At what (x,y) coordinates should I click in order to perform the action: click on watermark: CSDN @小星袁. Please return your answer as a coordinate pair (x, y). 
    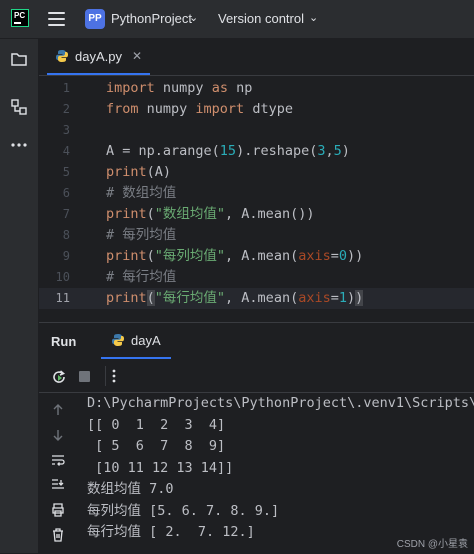
    Looking at the image, I should click on (432, 544).